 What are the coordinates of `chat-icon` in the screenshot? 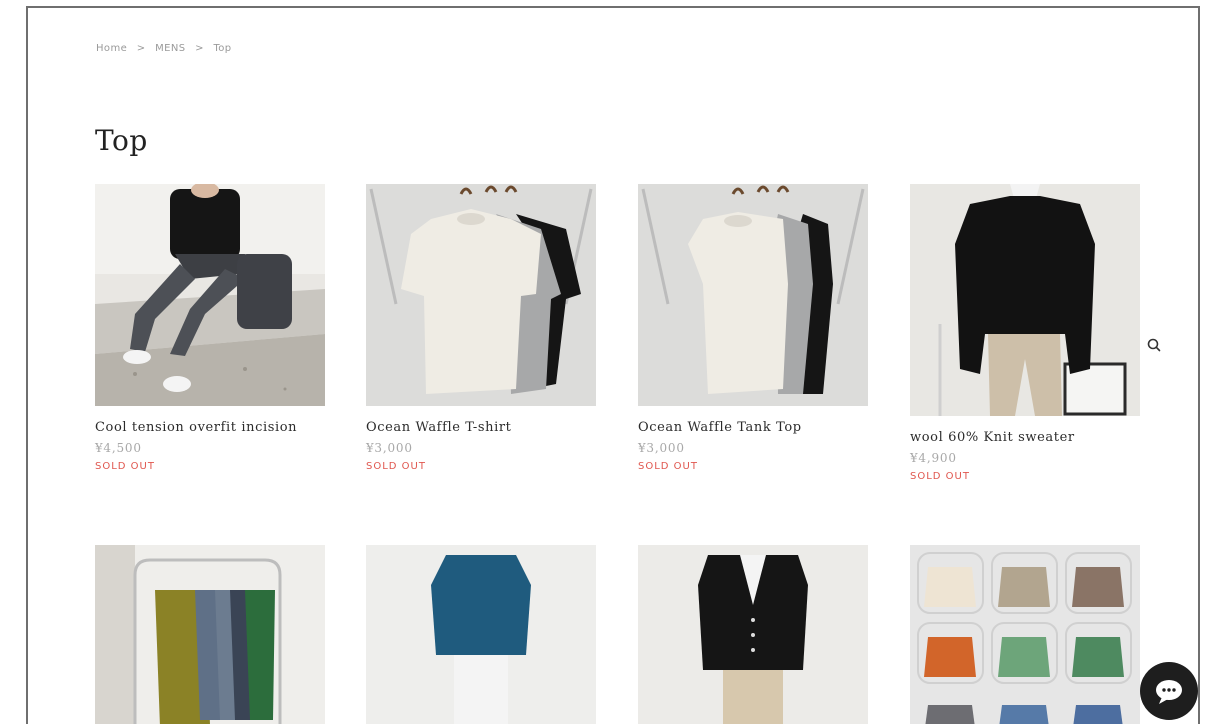 It's located at (1169, 692).